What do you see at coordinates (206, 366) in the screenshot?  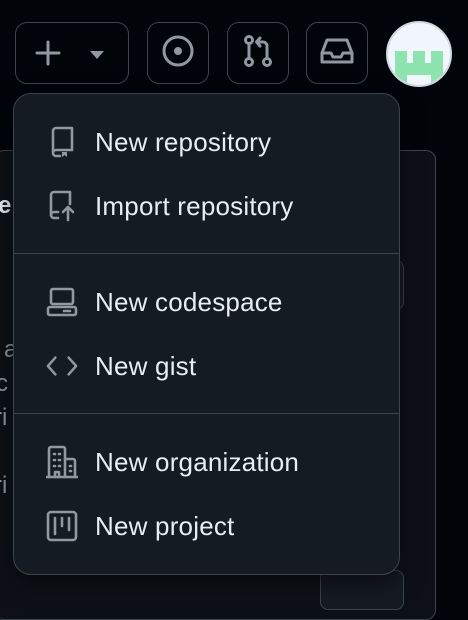 I see `menu-item-new-gist: New gist` at bounding box center [206, 366].